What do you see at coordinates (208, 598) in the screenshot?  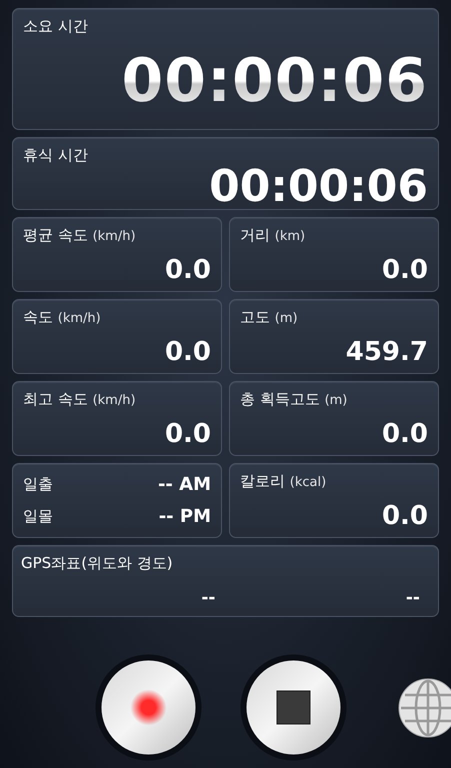 I see `latitude-value: --` at bounding box center [208, 598].